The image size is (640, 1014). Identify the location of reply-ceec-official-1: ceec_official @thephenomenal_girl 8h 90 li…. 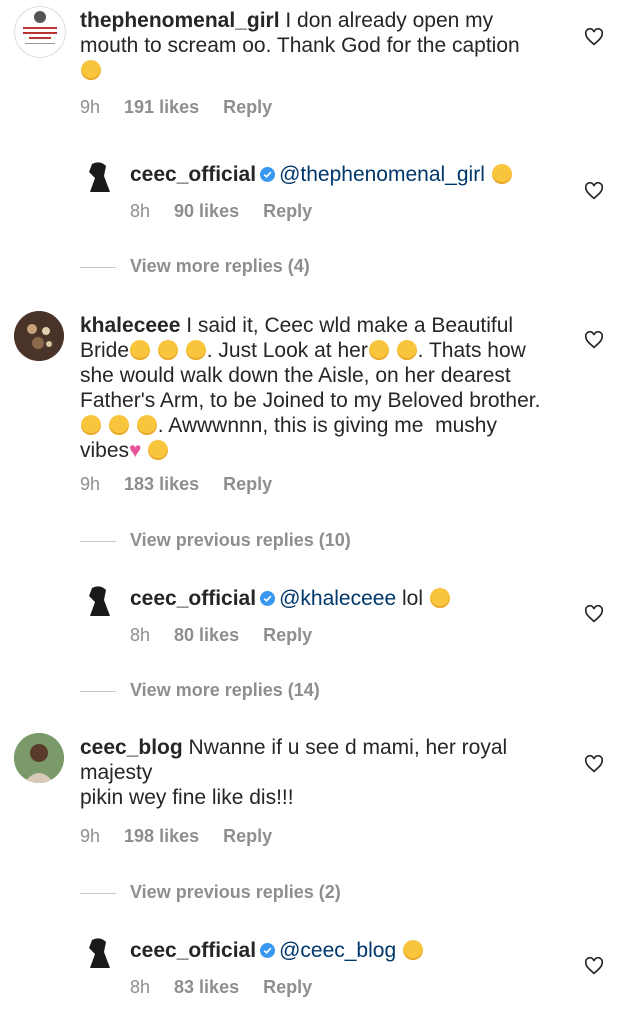
(320, 190).